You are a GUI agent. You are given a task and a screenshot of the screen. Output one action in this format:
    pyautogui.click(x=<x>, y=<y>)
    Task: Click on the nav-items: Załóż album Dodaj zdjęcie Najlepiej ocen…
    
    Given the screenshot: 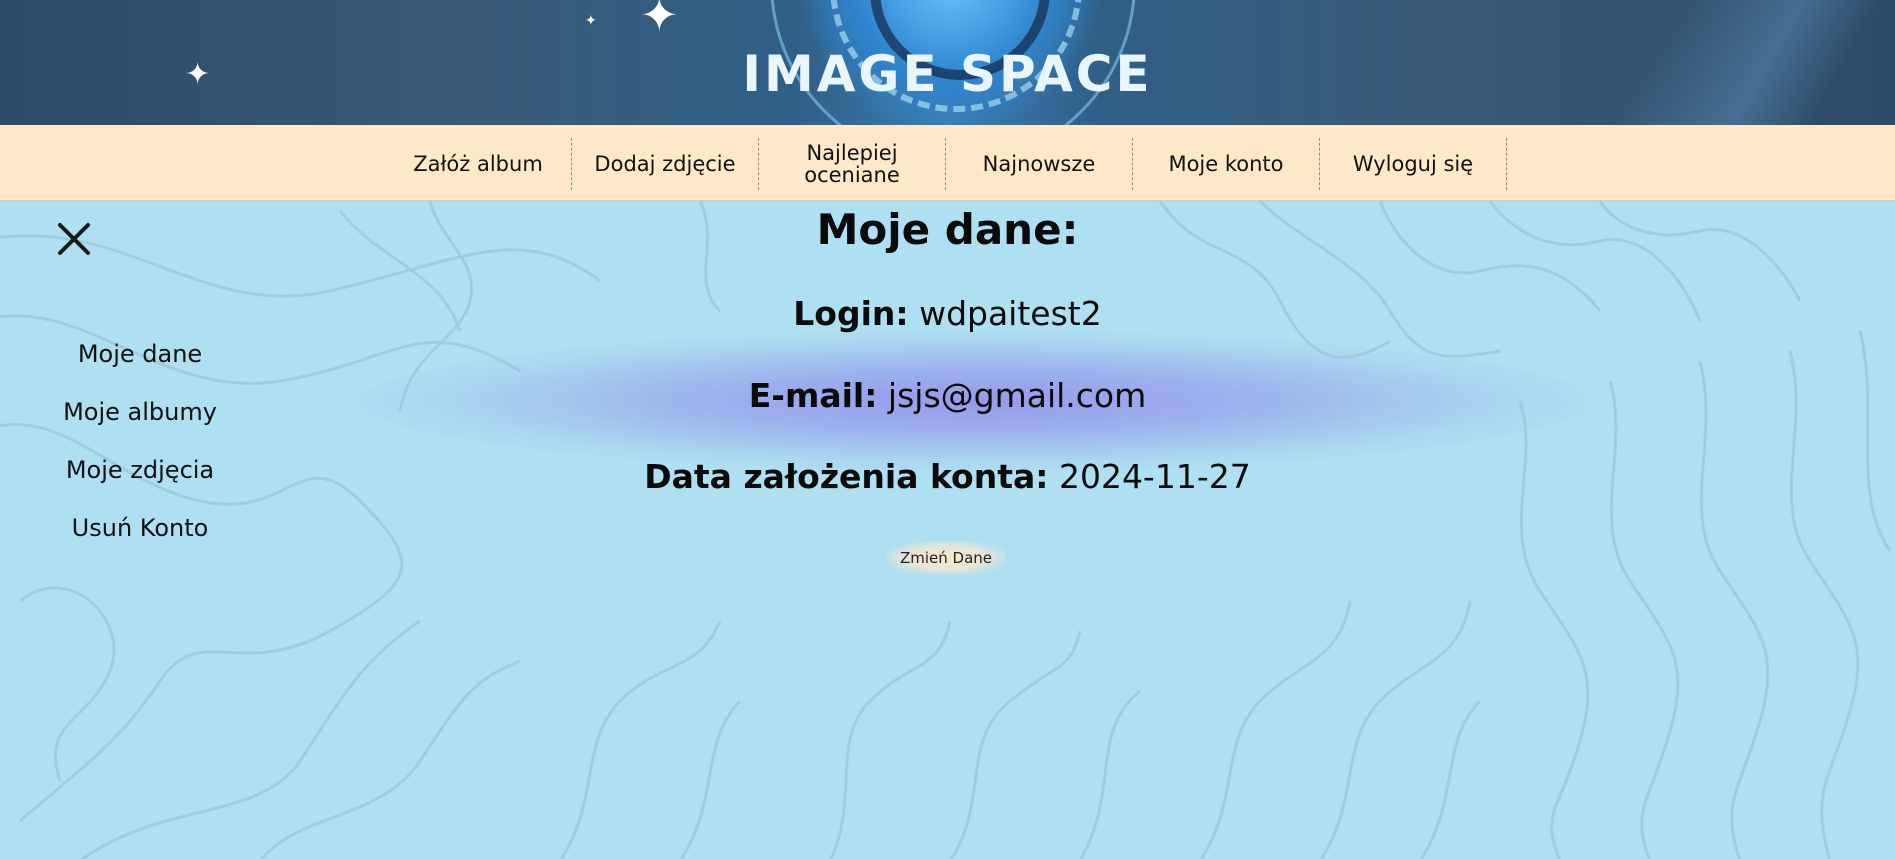 What is the action you would take?
    pyautogui.click(x=946, y=164)
    